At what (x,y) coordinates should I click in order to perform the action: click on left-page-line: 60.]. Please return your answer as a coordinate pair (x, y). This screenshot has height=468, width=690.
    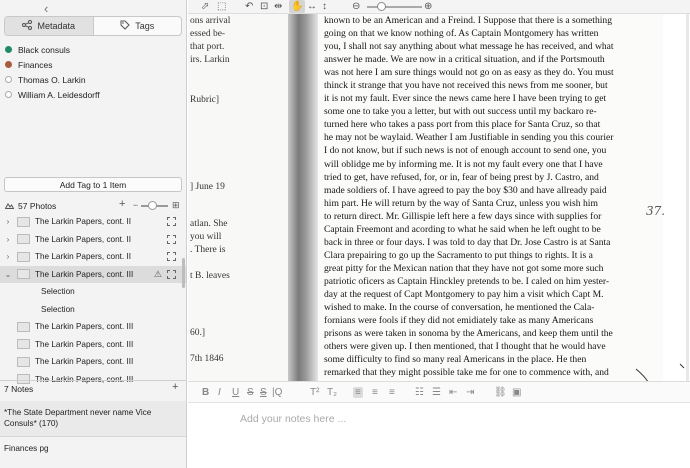
    Looking at the image, I should click on (198, 333).